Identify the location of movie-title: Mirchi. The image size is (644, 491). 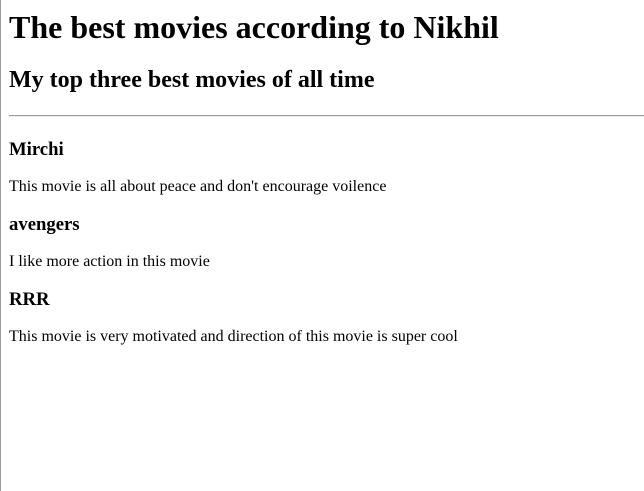
(36, 149).